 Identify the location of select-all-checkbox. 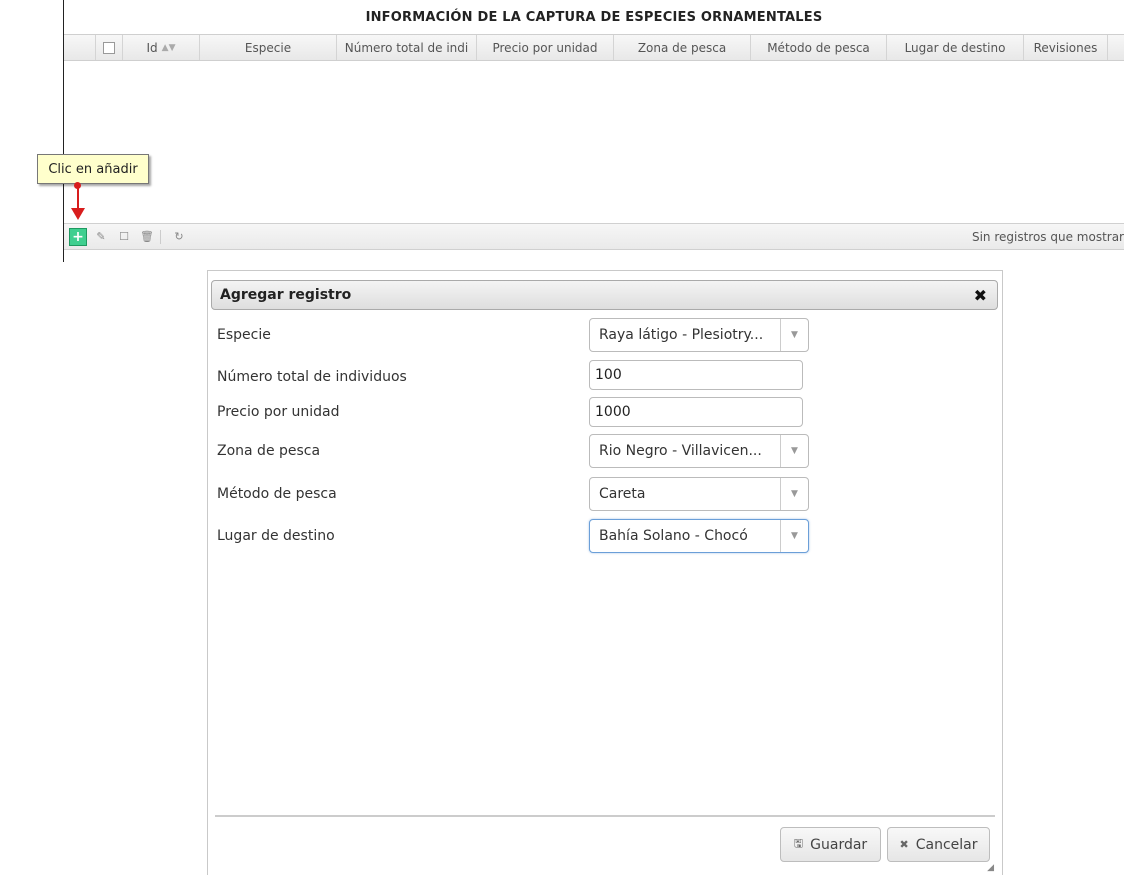
(109, 47).